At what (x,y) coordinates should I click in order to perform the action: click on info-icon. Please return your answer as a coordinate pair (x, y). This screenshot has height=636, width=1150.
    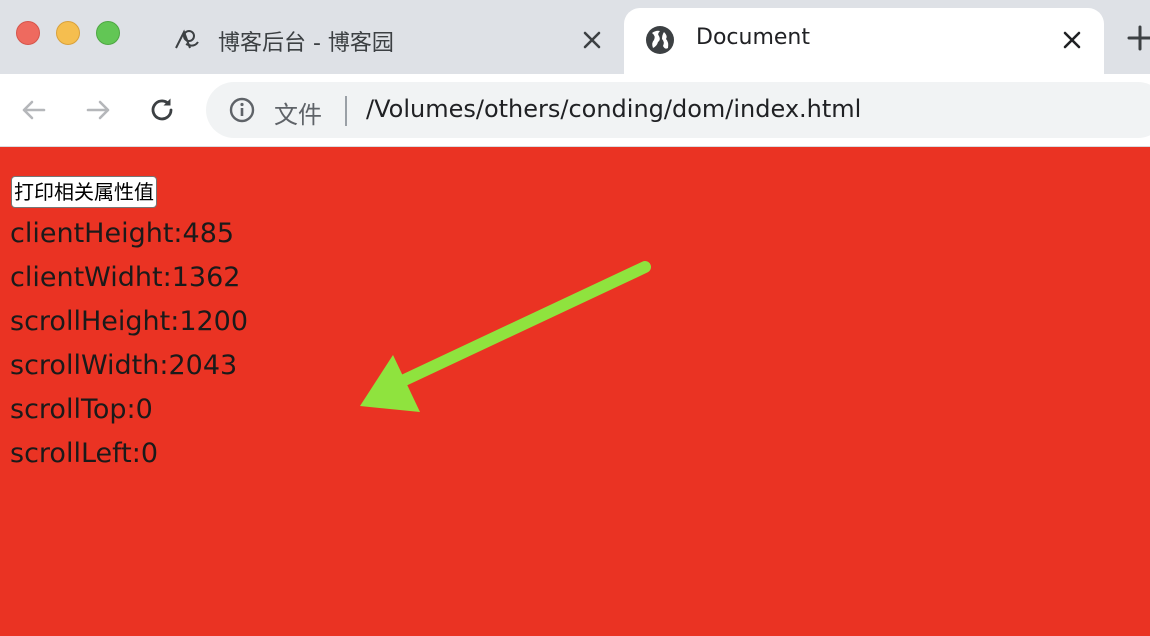
    Looking at the image, I should click on (242, 110).